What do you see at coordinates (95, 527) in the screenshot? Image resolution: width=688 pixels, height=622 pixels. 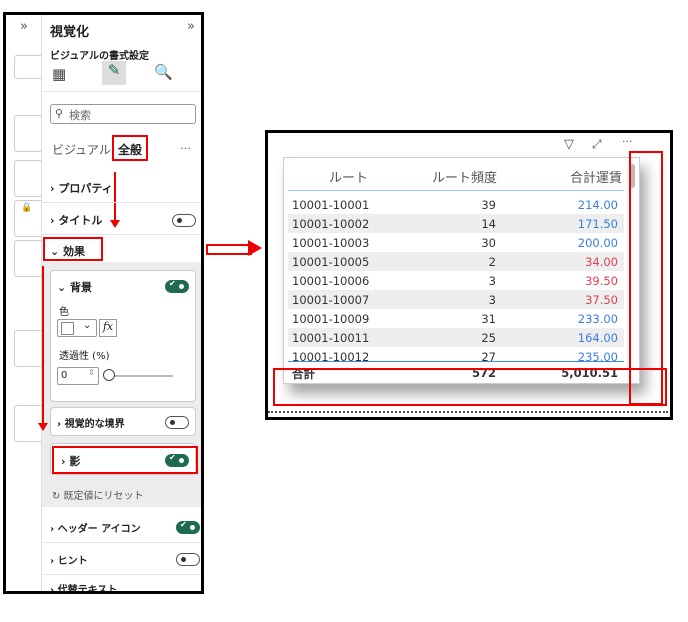 I see `section-header-icons: › ヘッダー アイコン` at bounding box center [95, 527].